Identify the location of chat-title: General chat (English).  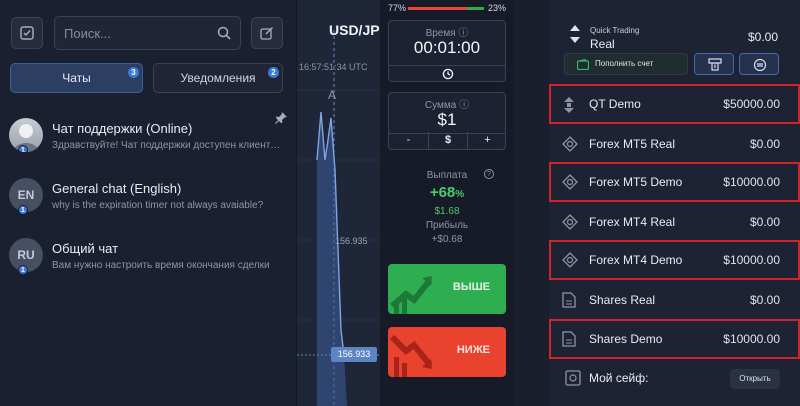
(117, 188).